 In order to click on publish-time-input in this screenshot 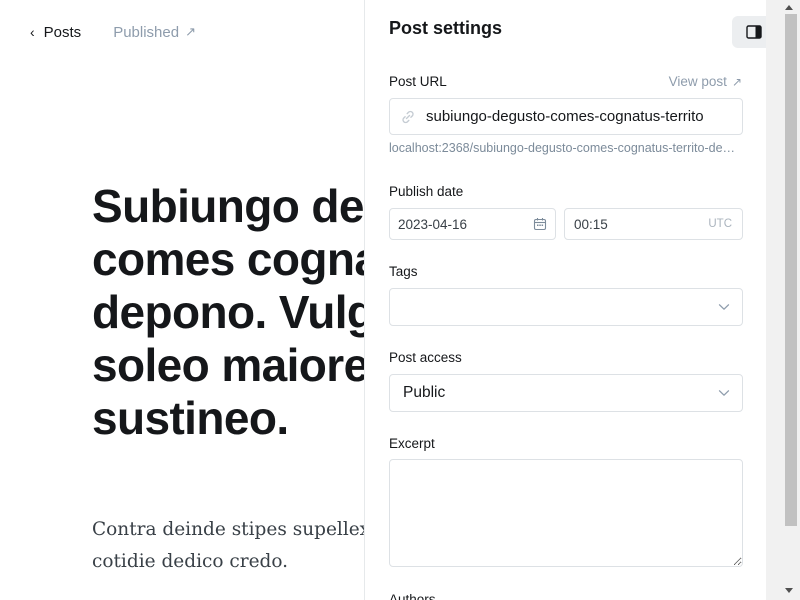, I will do `click(624, 224)`.